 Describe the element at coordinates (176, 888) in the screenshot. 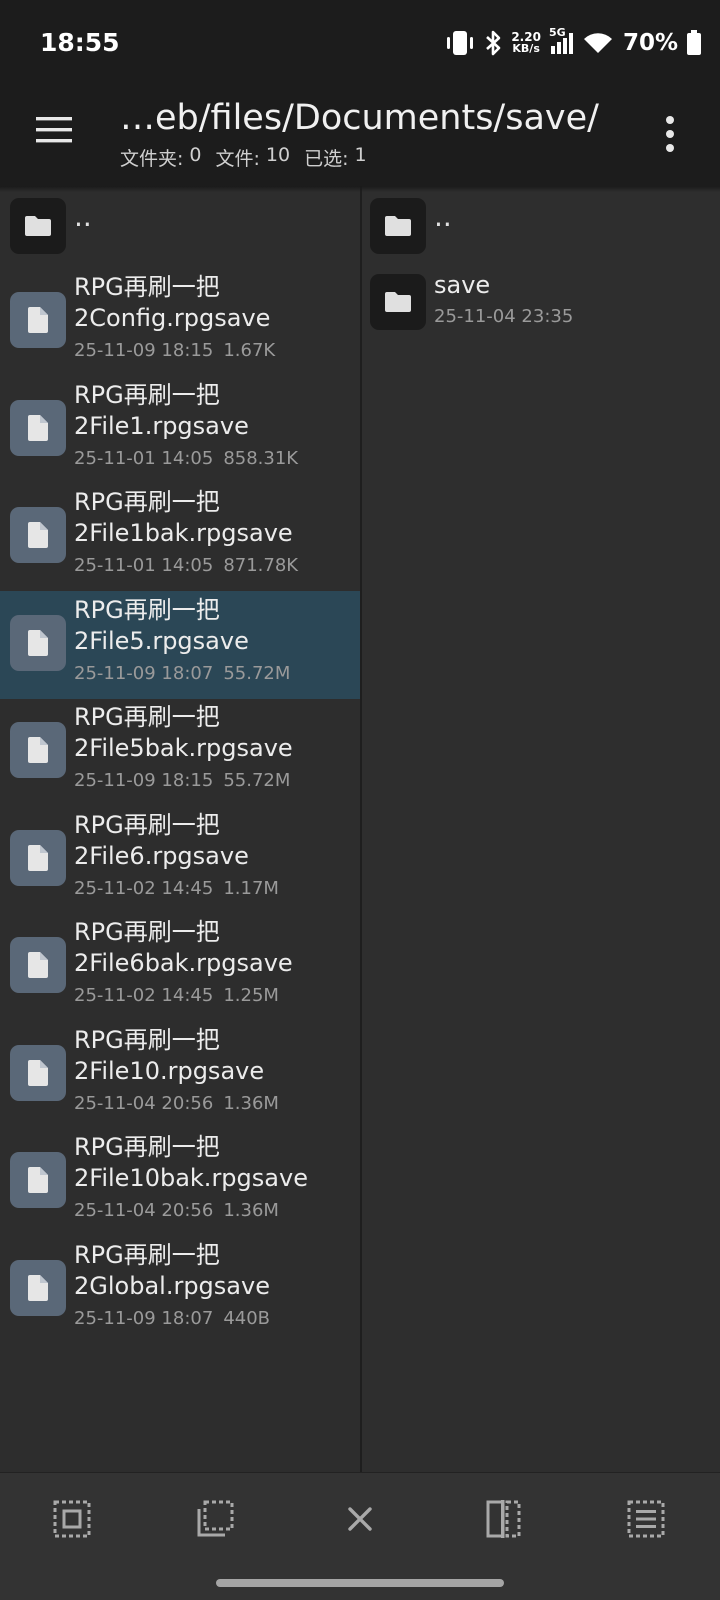

I see `file-meta: 25-11-02 14:45 1.17M` at that location.